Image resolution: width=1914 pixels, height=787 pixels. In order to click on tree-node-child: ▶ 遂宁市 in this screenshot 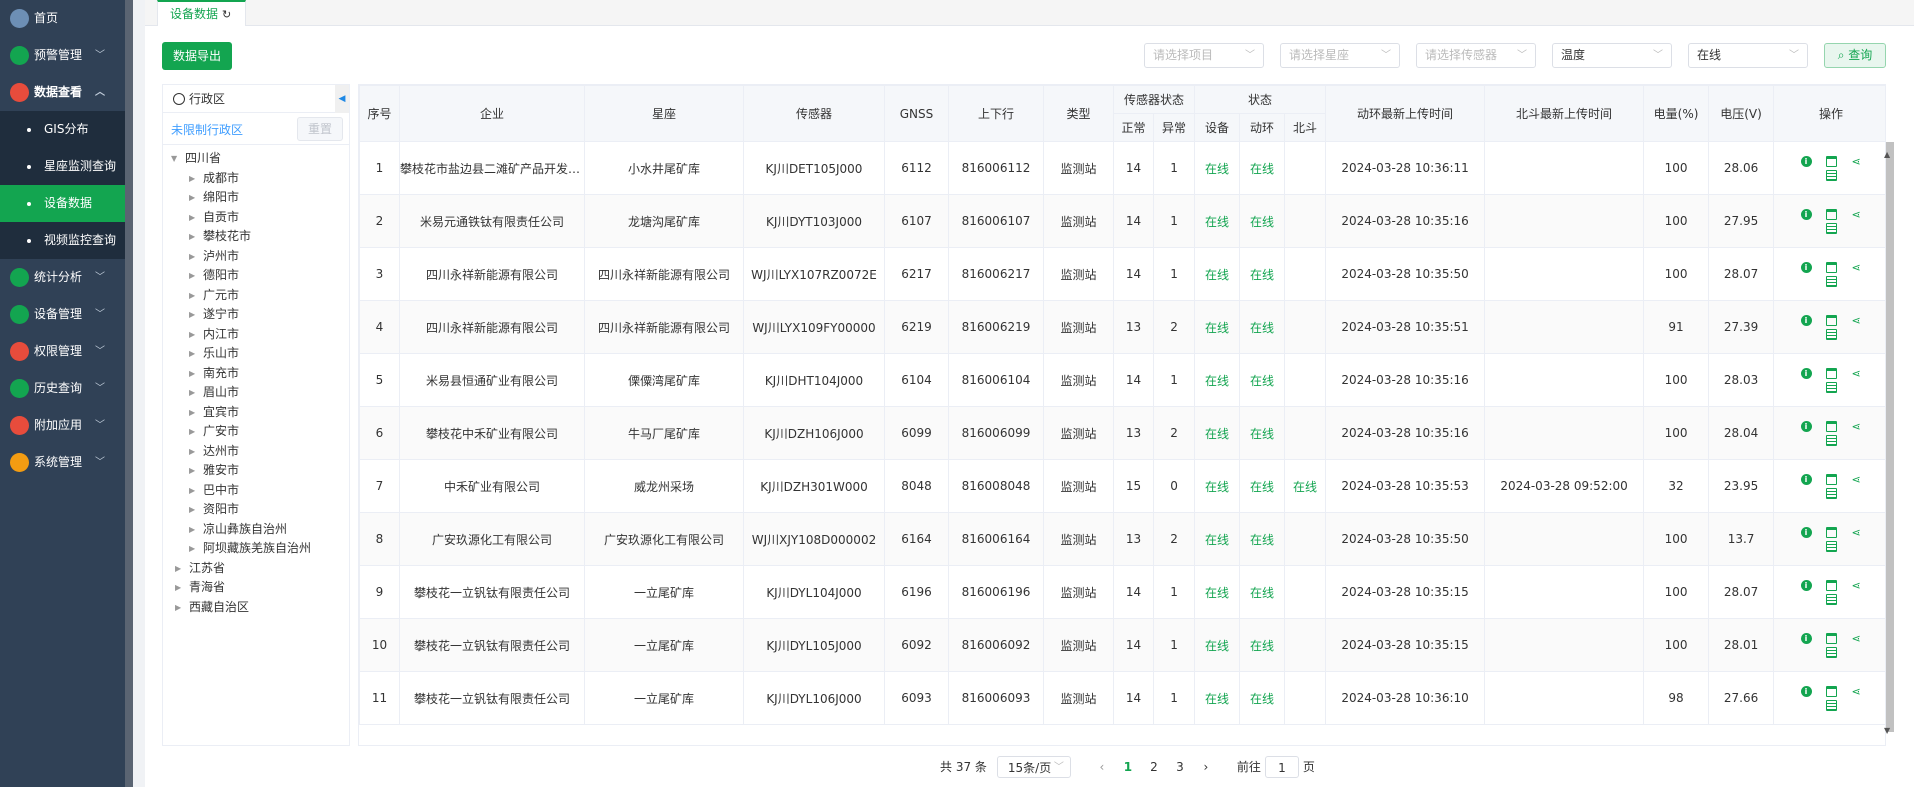, I will do `click(256, 315)`.